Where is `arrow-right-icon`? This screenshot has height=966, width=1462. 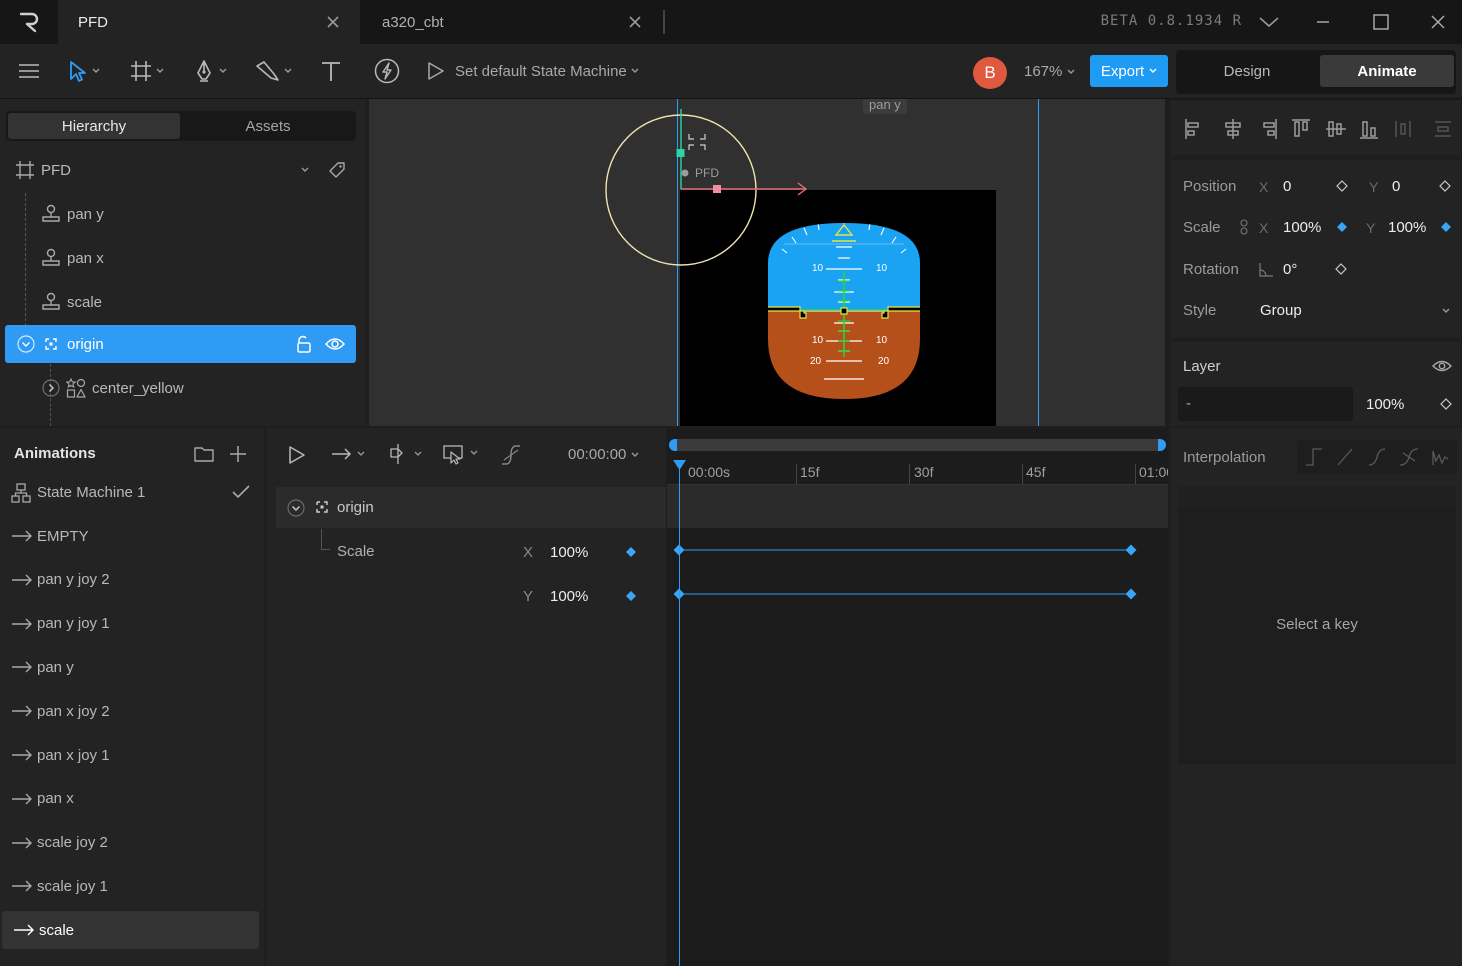 arrow-right-icon is located at coordinates (22, 580).